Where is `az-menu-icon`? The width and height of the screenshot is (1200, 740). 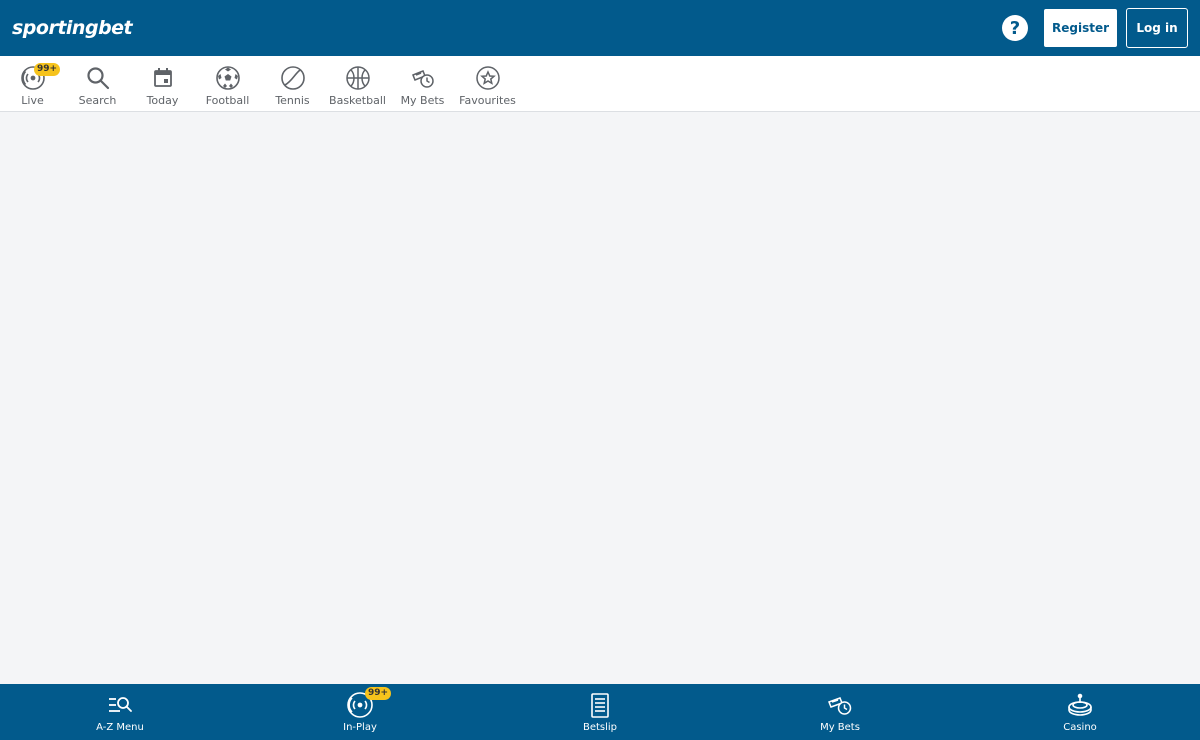
az-menu-icon is located at coordinates (120, 705).